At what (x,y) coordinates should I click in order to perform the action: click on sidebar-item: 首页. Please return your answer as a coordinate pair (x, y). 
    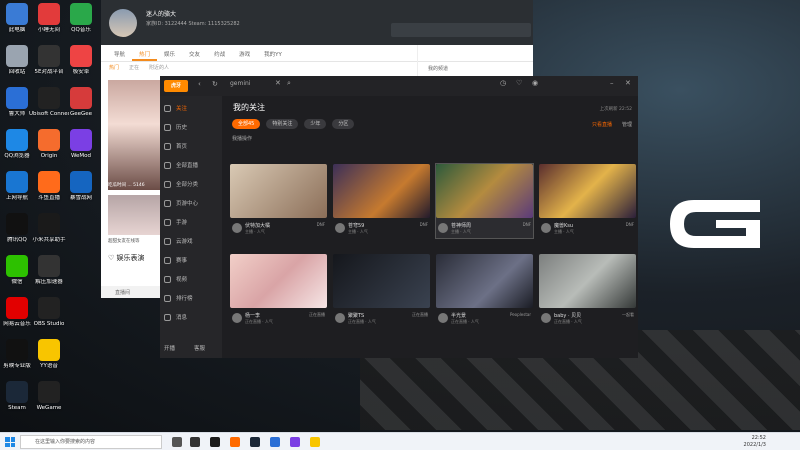
    Looking at the image, I should click on (175, 146).